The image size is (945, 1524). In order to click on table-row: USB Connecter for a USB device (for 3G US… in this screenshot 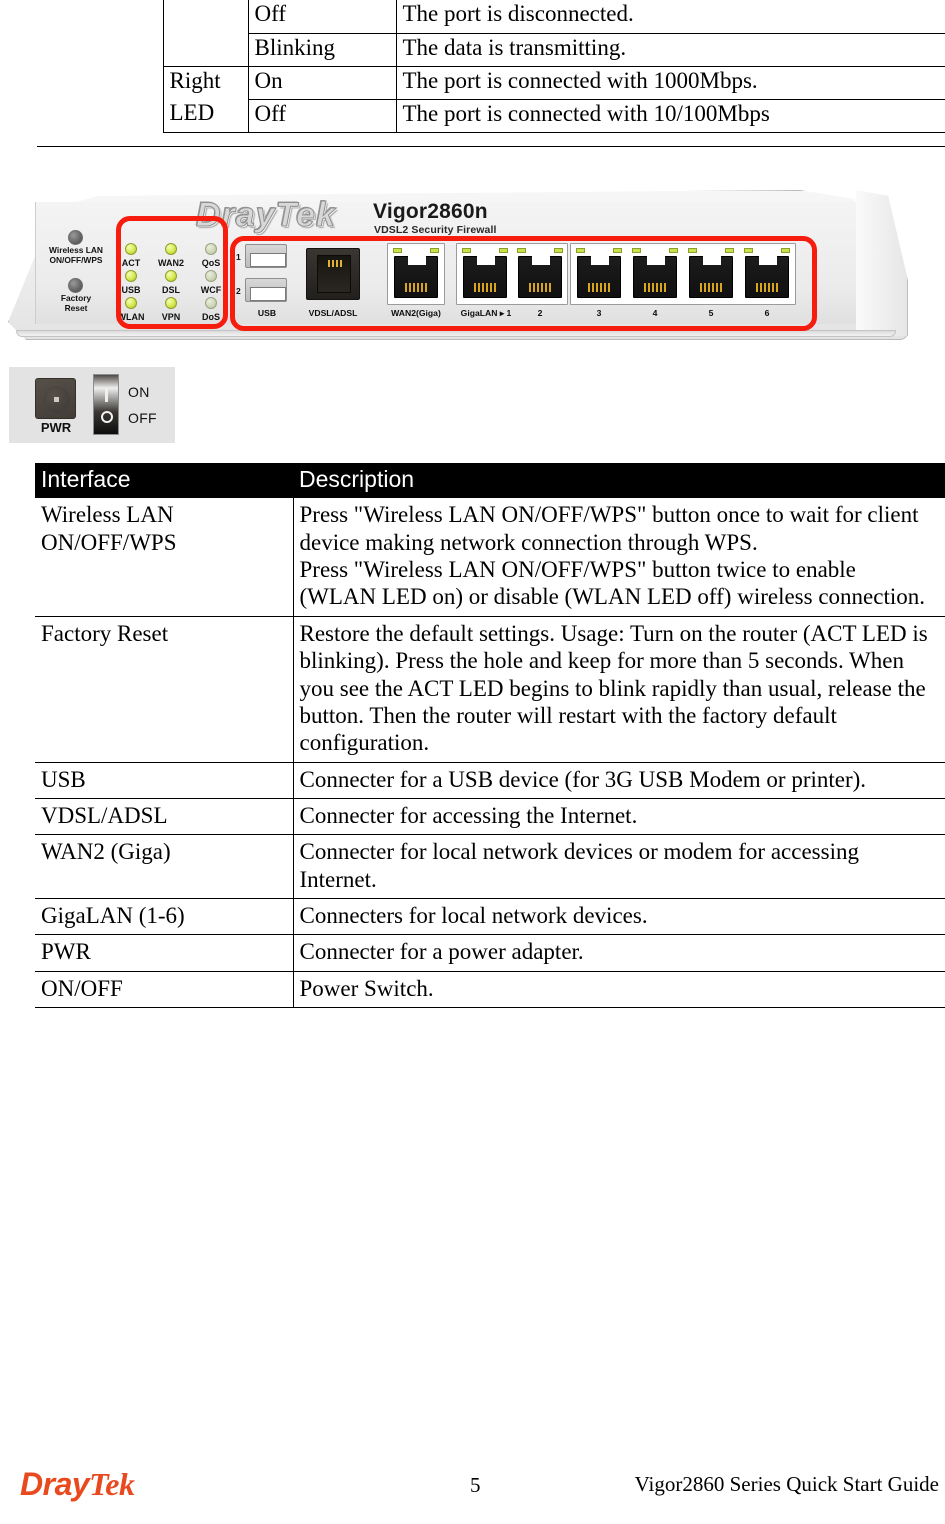, I will do `click(490, 780)`.